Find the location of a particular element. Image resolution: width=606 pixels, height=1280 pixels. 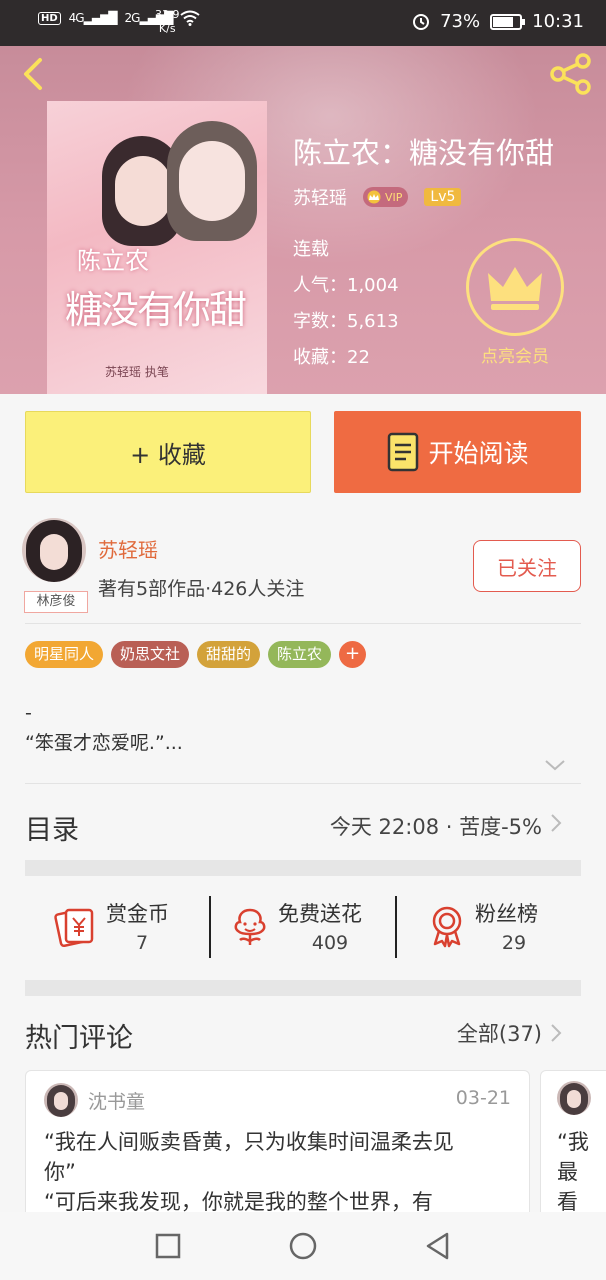

home-icon is located at coordinates (303, 1246).